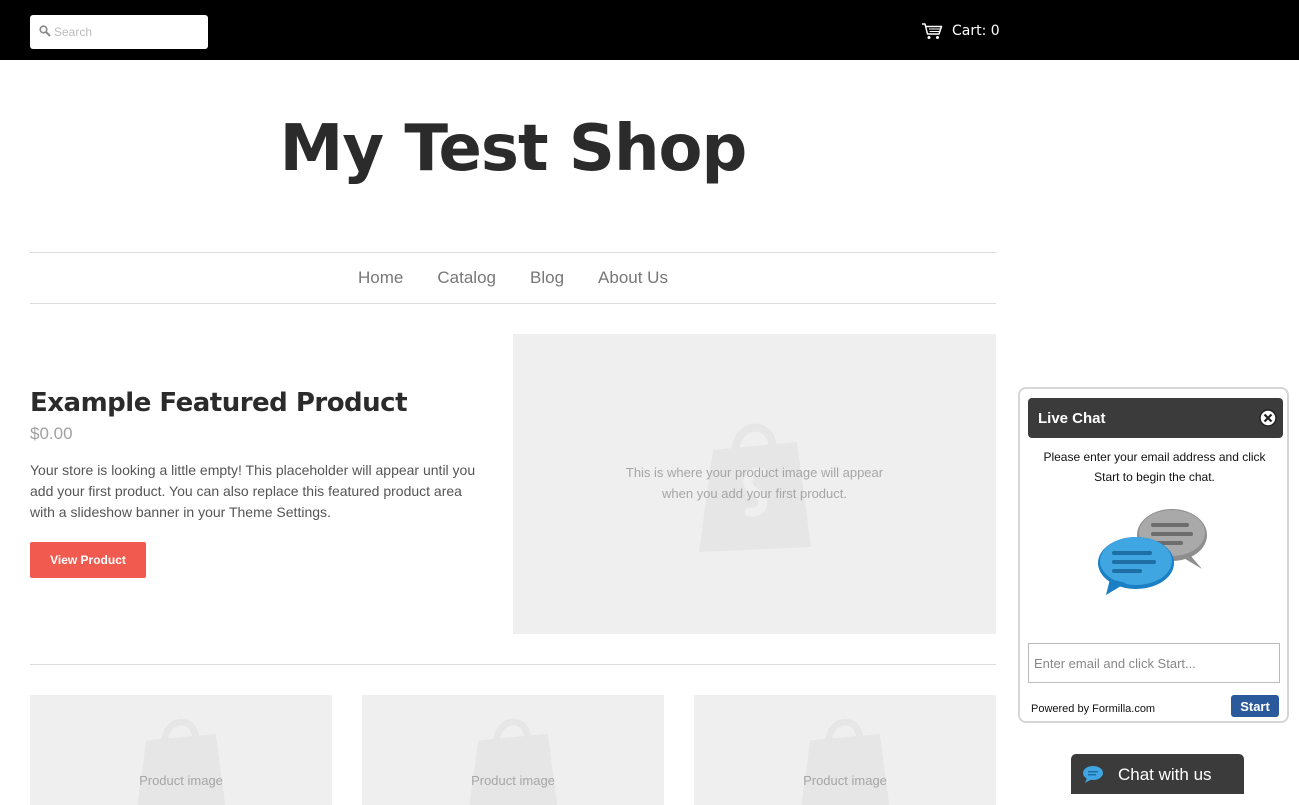 Image resolution: width=1299 pixels, height=805 pixels. I want to click on search-icon, so click(45, 31).